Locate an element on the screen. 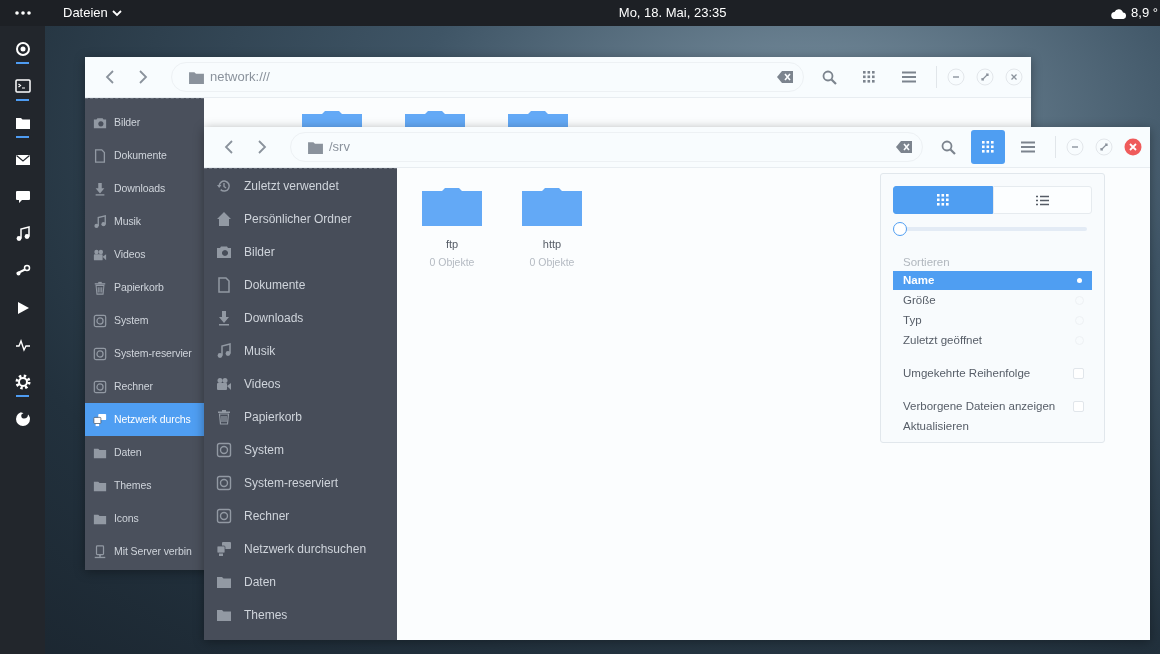 The width and height of the screenshot is (1160, 654). monitor-icon is located at coordinates (100, 551).